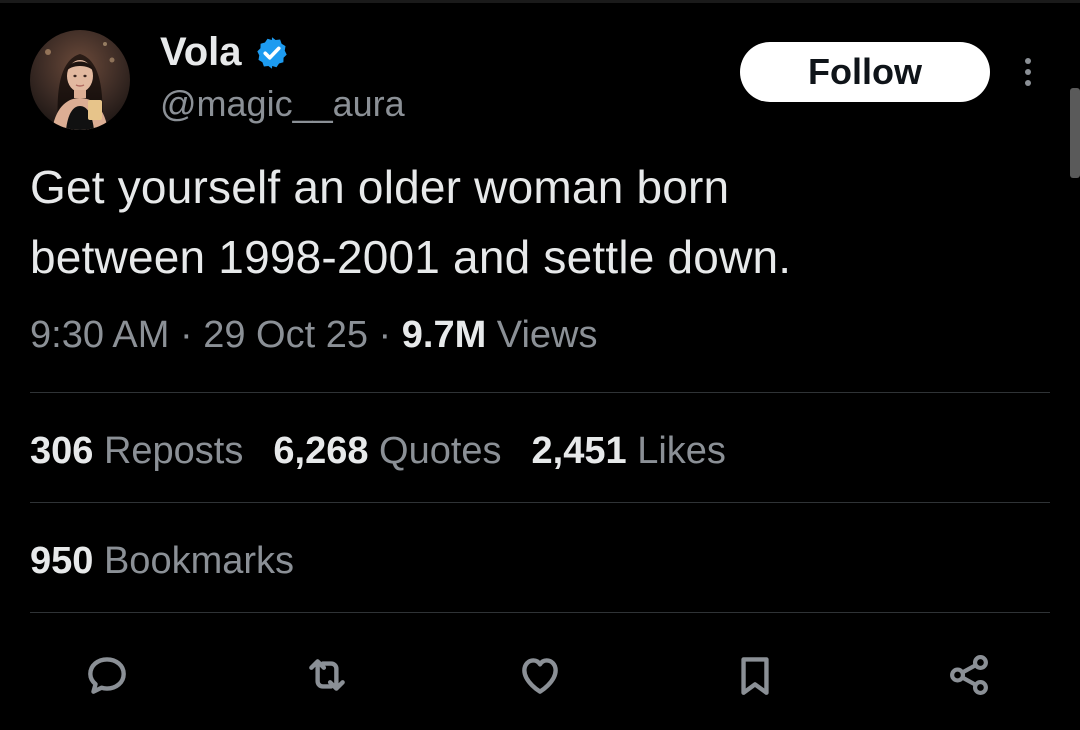 This screenshot has height=730, width=1080. I want to click on bookmark-stats: 950 Bookmarks, so click(177, 561).